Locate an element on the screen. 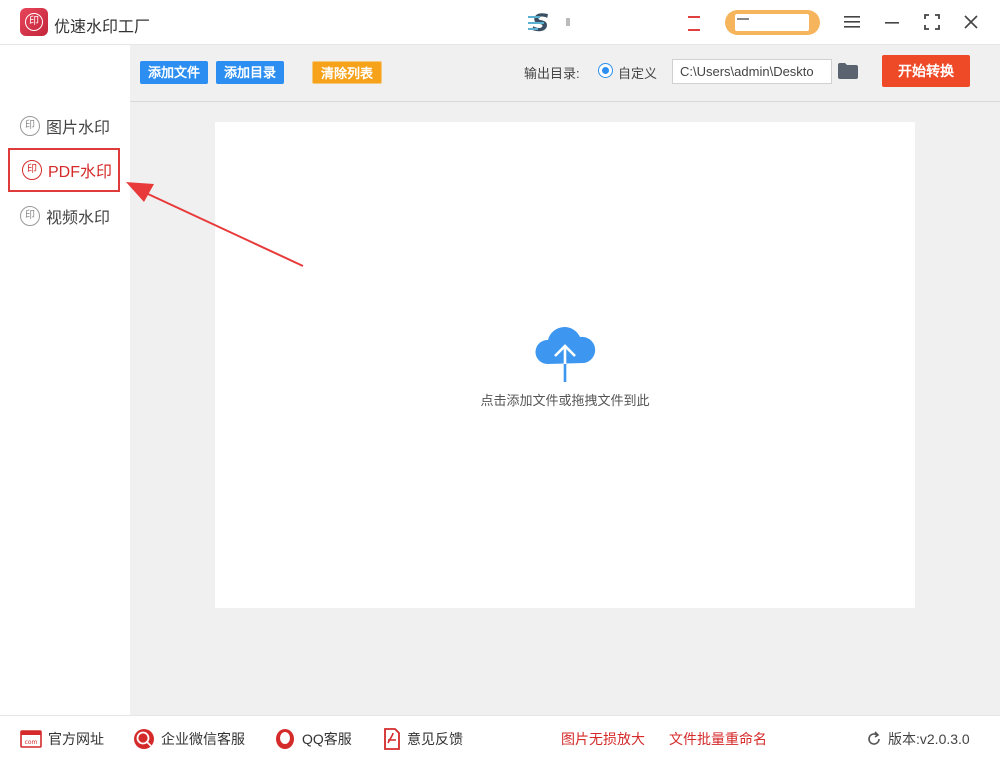 This screenshot has height=760, width=1000. add-directory-button: 添加目录 is located at coordinates (250, 72).